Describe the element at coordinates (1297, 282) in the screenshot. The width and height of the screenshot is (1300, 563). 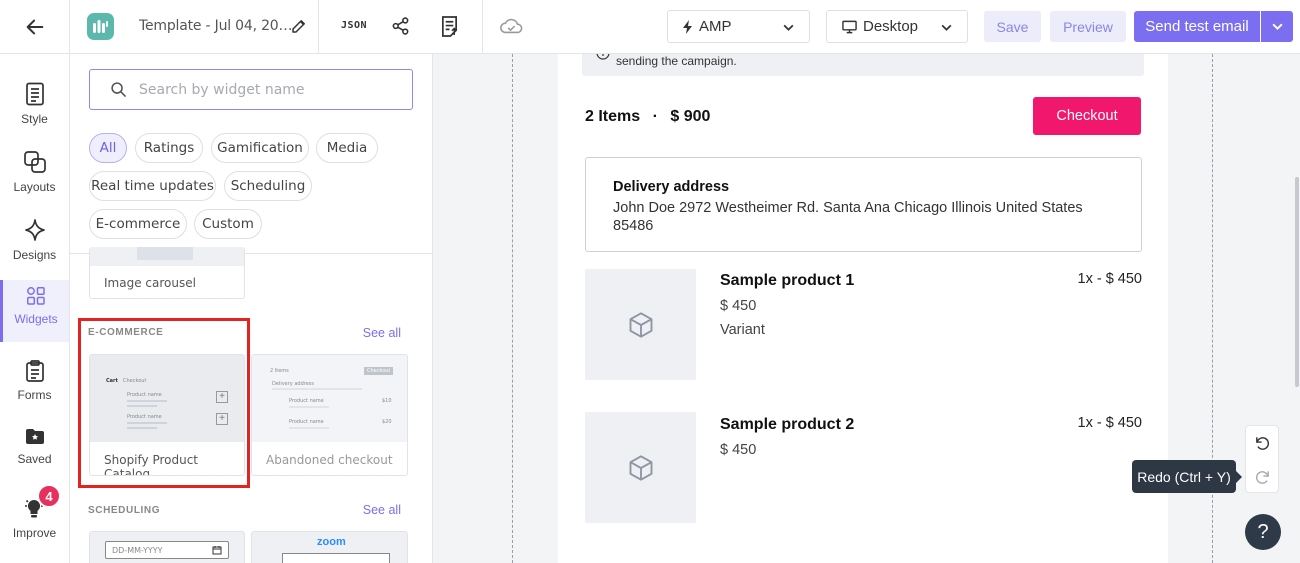
I see `canvas-scrollbar` at that location.